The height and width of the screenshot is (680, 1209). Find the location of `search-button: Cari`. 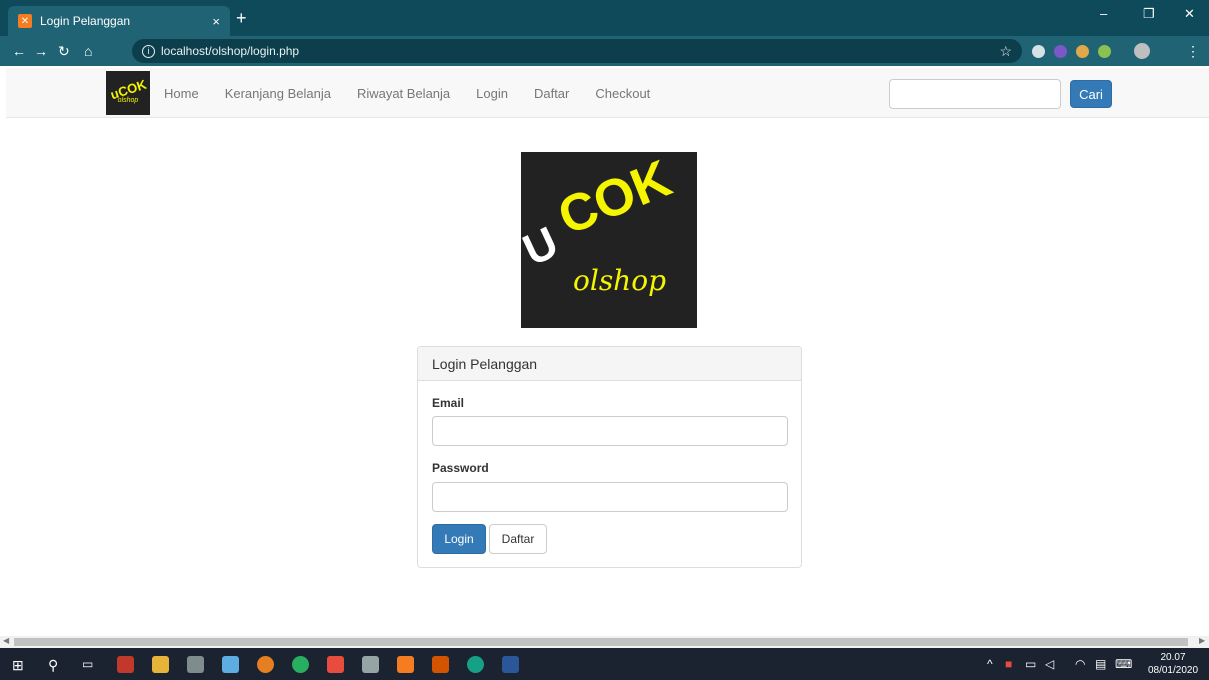

search-button: Cari is located at coordinates (1091, 94).